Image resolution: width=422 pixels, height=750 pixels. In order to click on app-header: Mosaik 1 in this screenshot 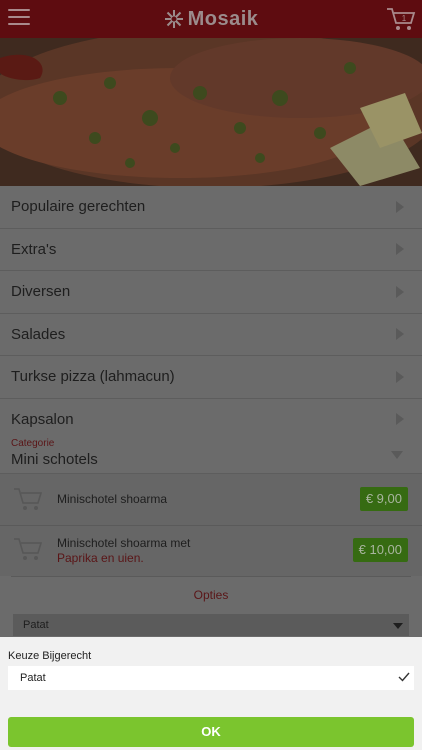, I will do `click(211, 19)`.